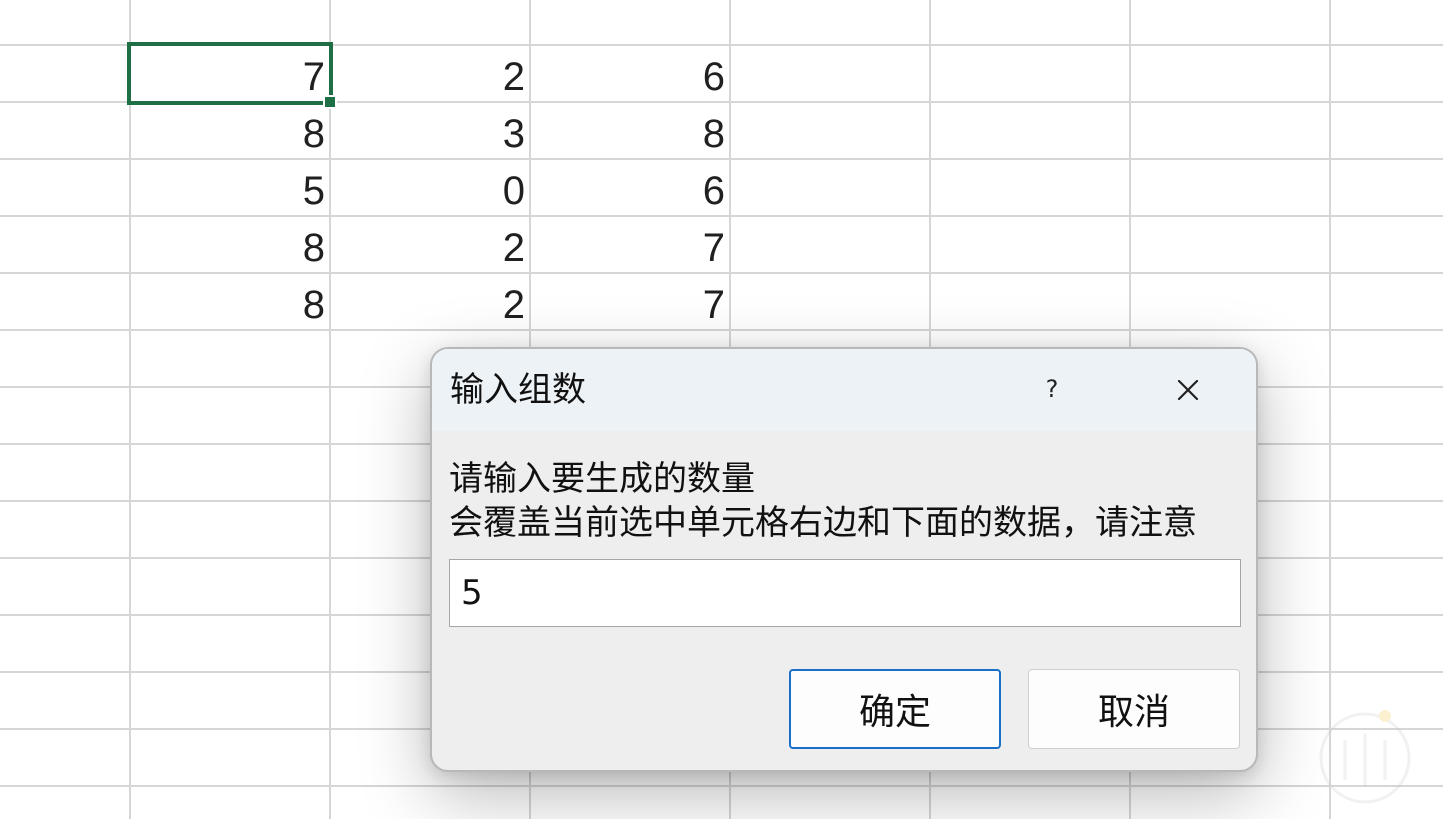 The height and width of the screenshot is (819, 1443). What do you see at coordinates (231, 302) in the screenshot?
I see `cell-r5-c1: 8` at bounding box center [231, 302].